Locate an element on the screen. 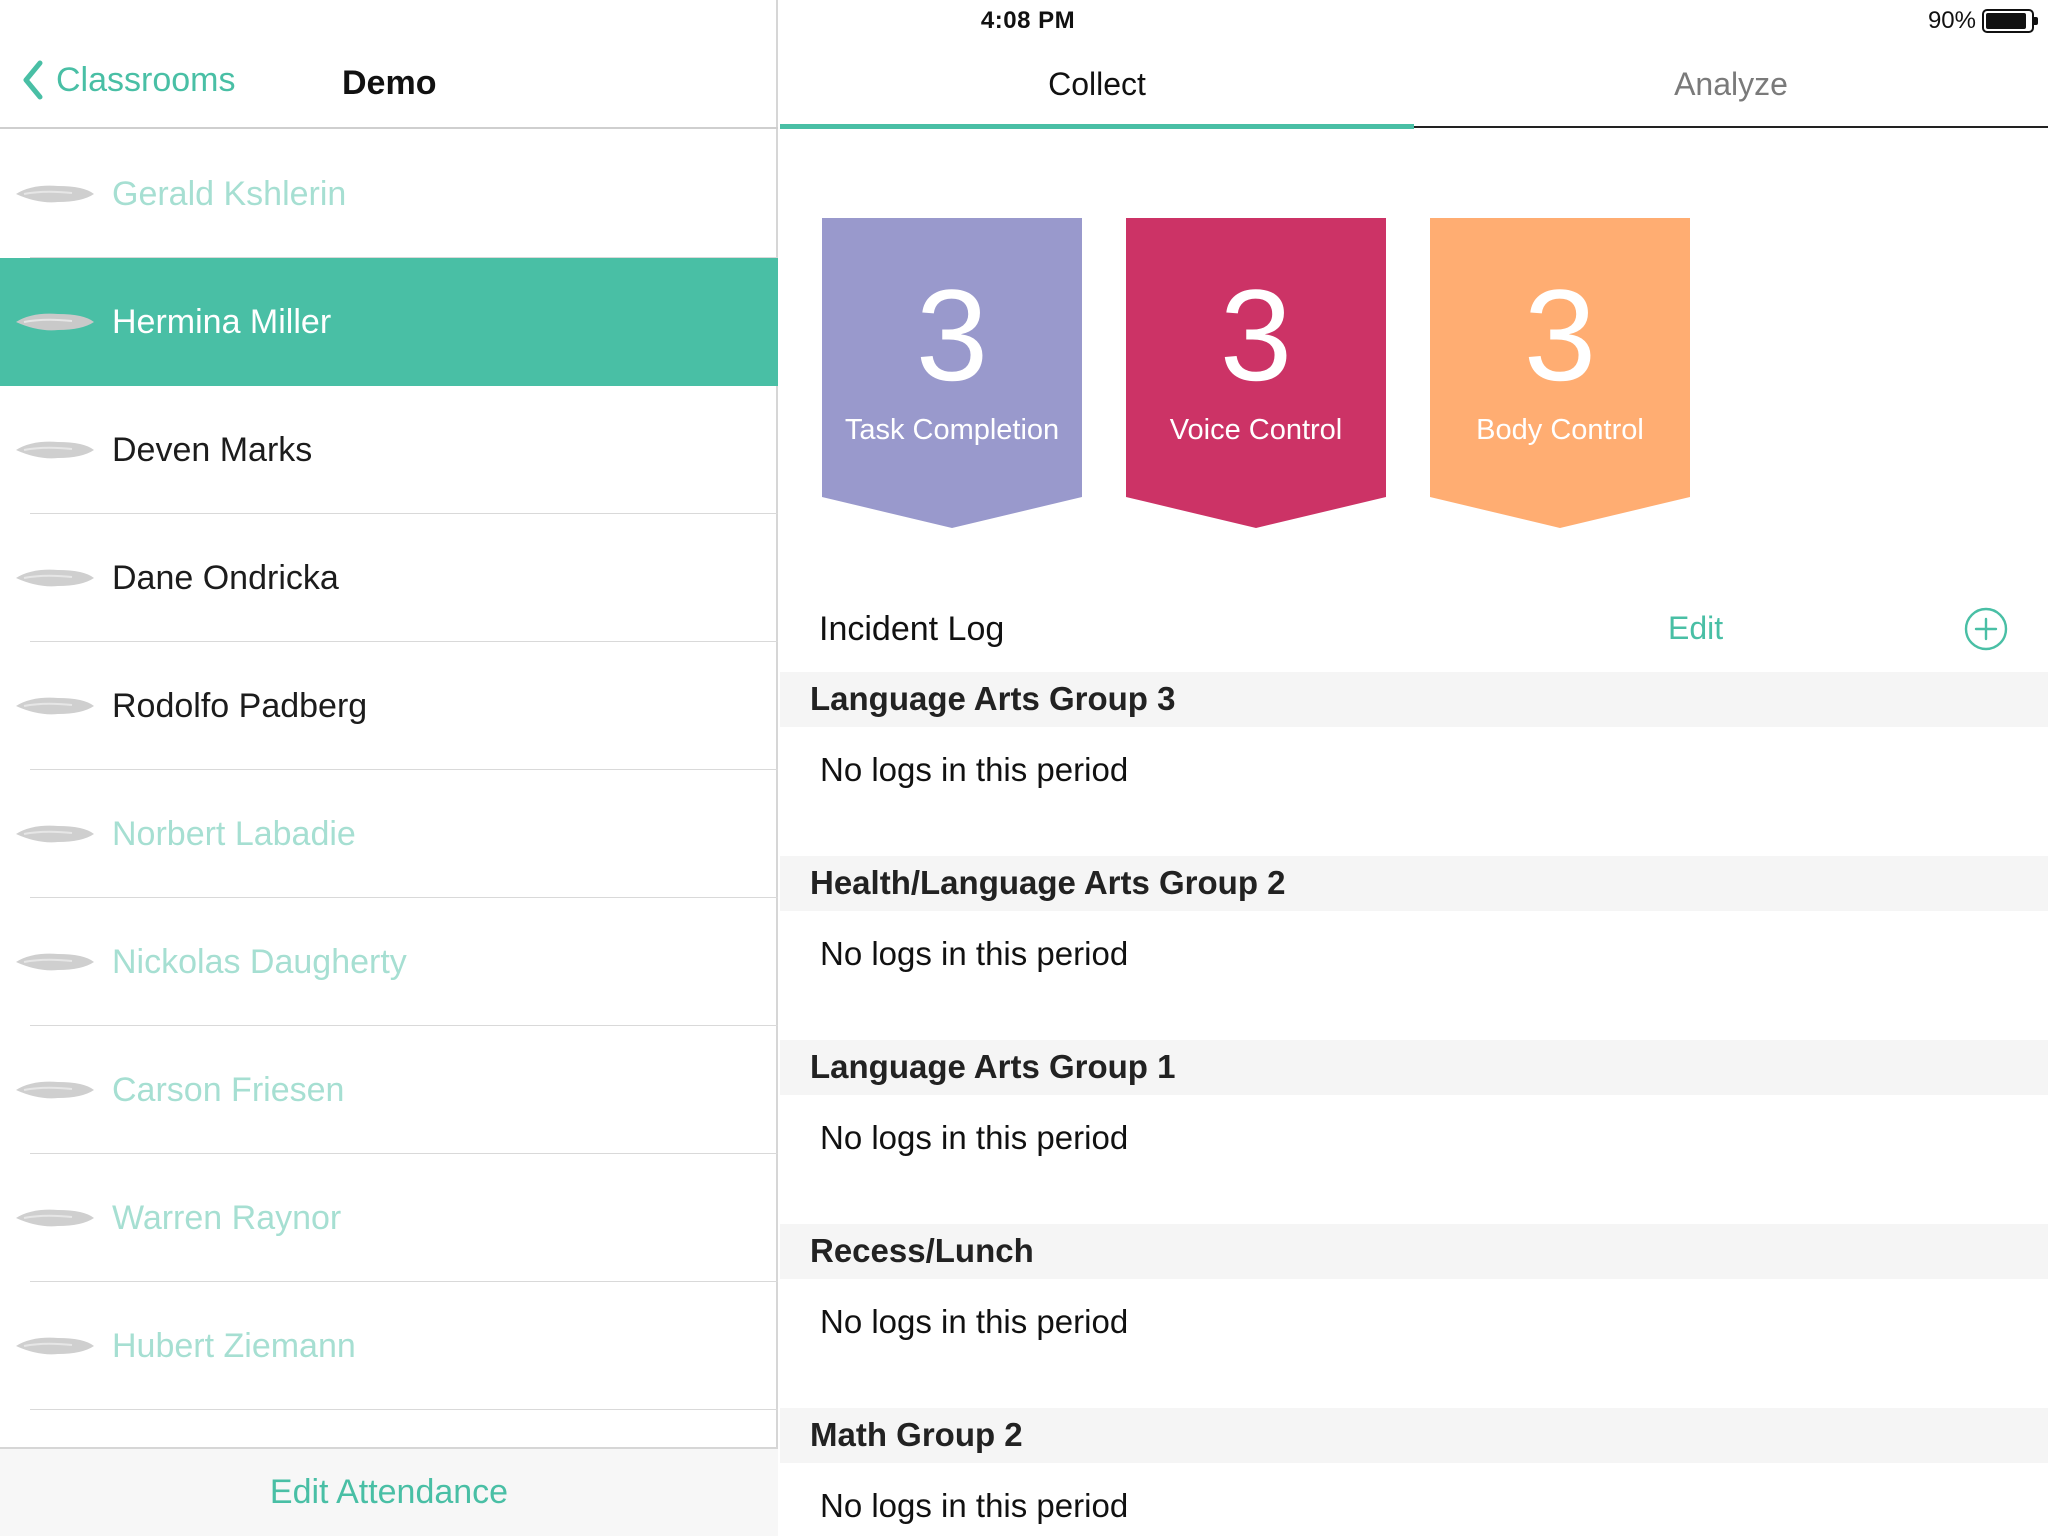  period-group-header: Language Arts Group 3 is located at coordinates (1414, 699).